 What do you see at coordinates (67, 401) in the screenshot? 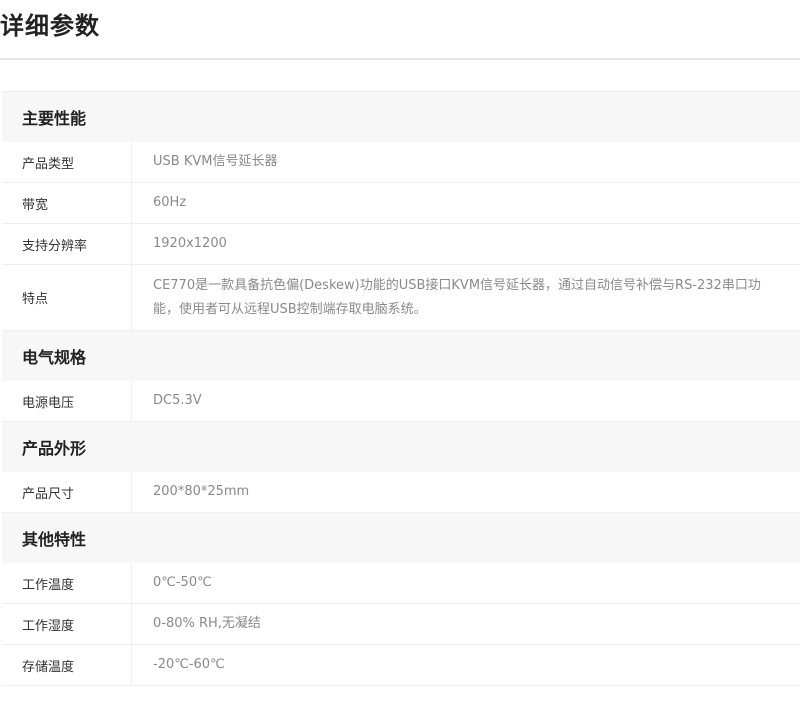
I see `spec-label: 电源电压` at bounding box center [67, 401].